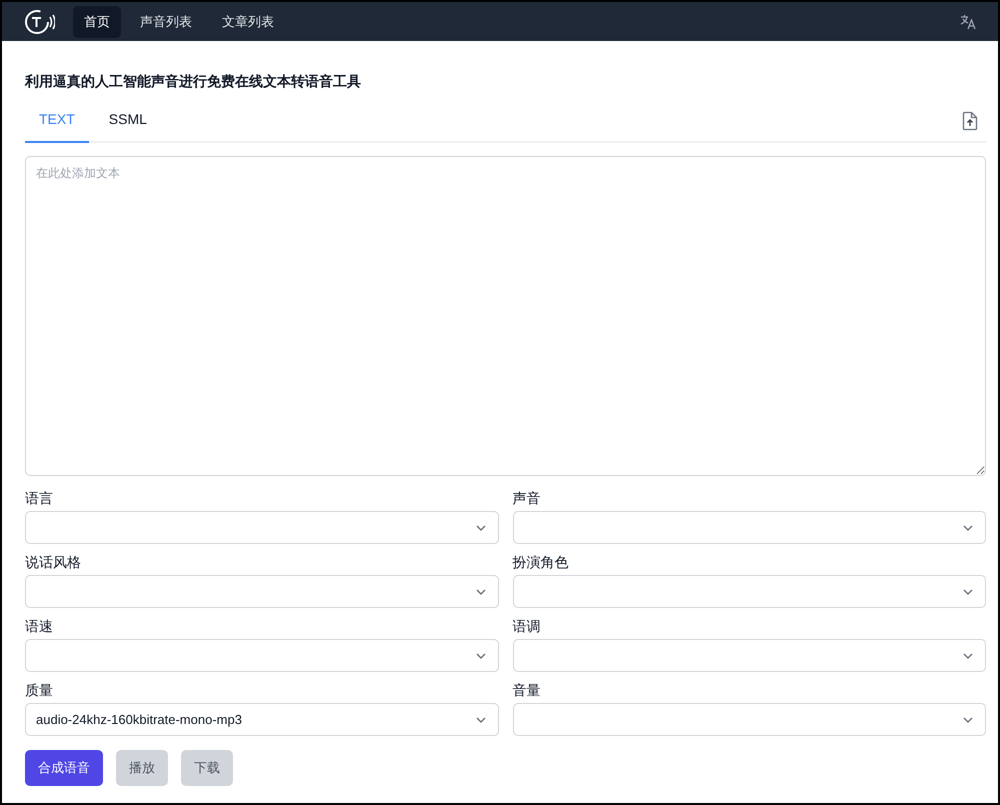 The width and height of the screenshot is (1000, 805). What do you see at coordinates (53, 563) in the screenshot?
I see `field-label: 说话风格` at bounding box center [53, 563].